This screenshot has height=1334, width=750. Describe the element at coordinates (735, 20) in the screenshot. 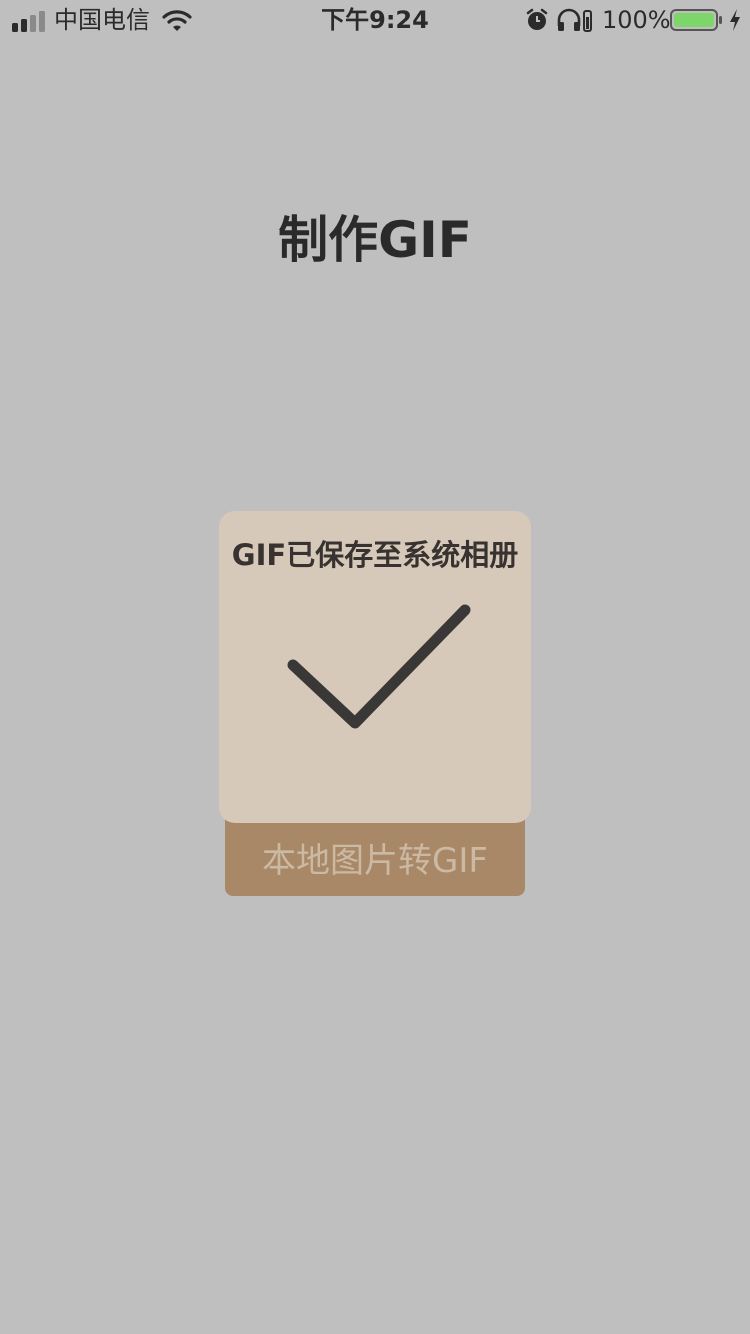

I see `charging-bolt-icon` at that location.